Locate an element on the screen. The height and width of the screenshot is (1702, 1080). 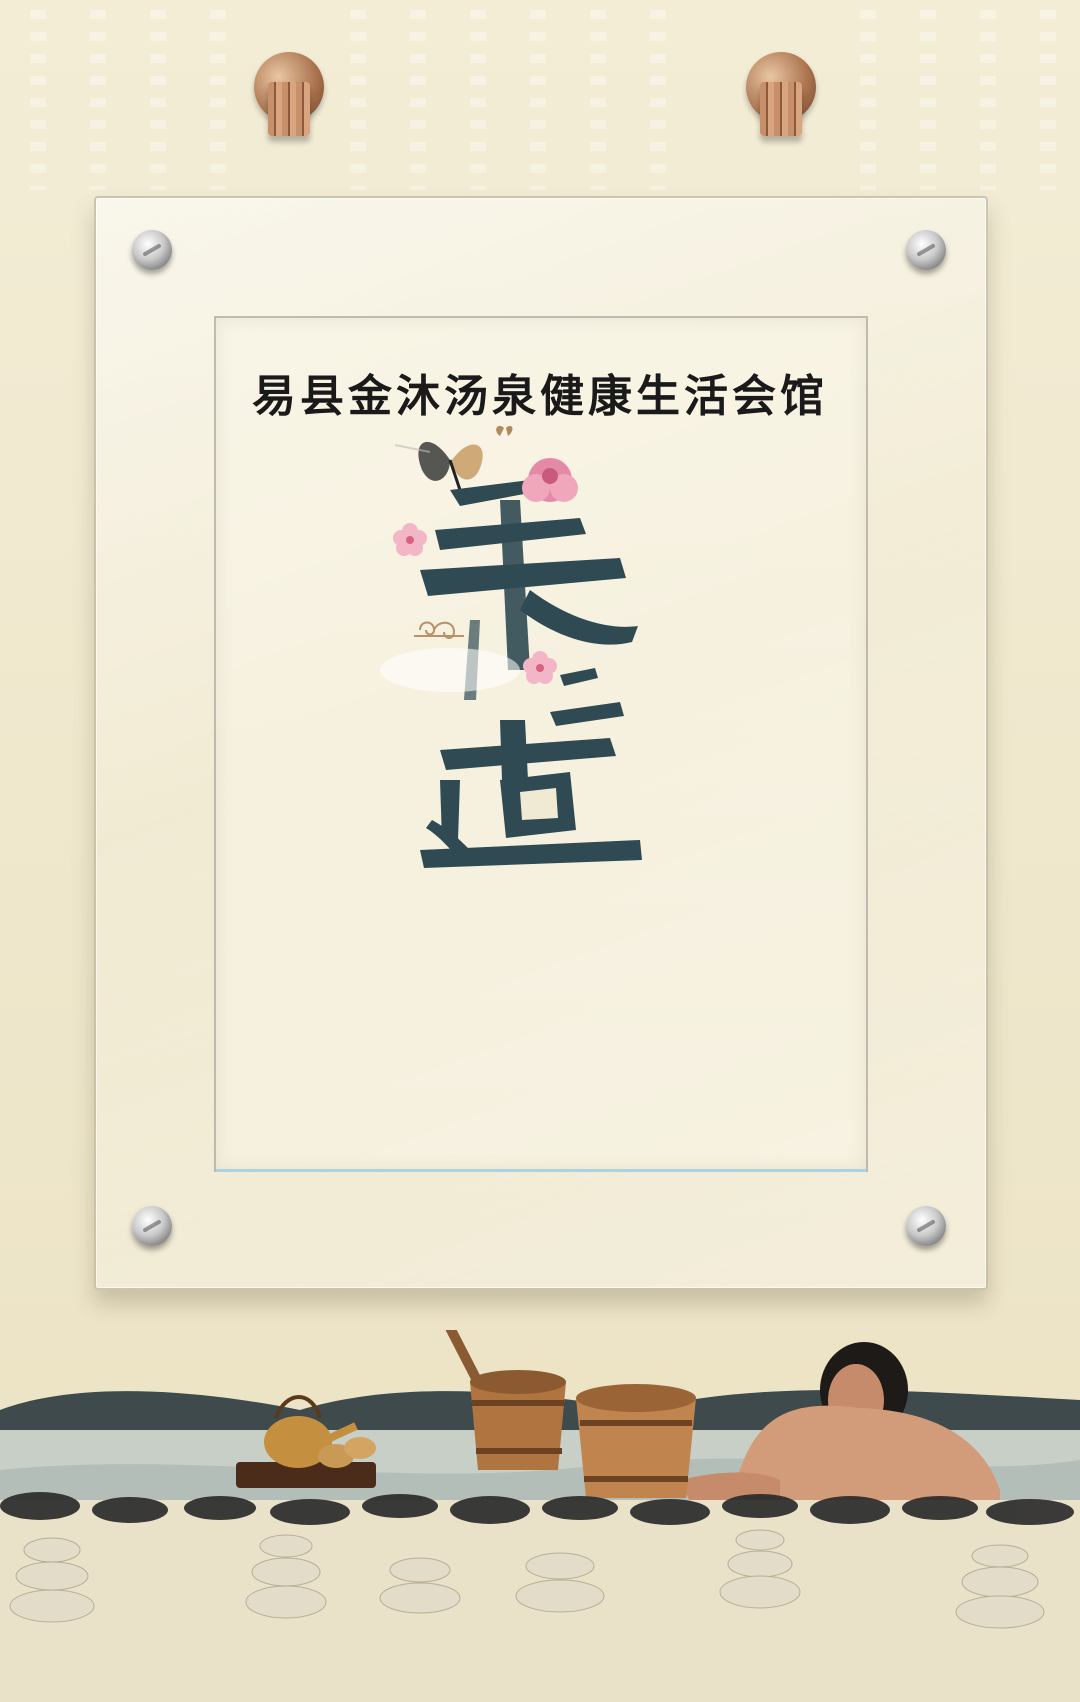
peony-icon is located at coordinates (550, 480).